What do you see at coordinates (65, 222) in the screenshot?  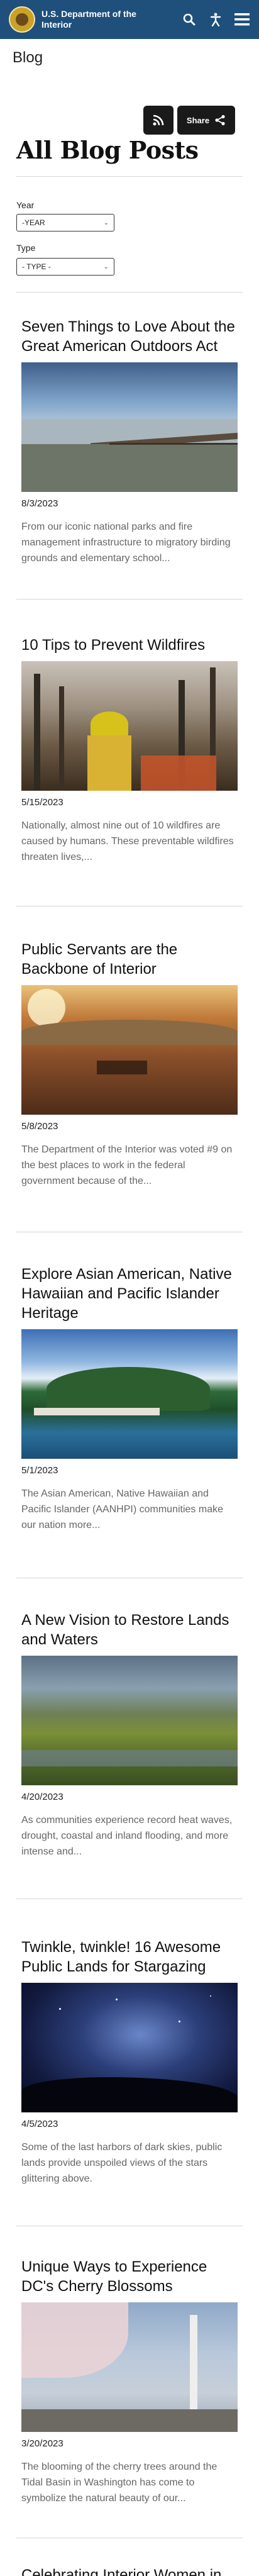 I see `year-select: -YEAR ⌄` at bounding box center [65, 222].